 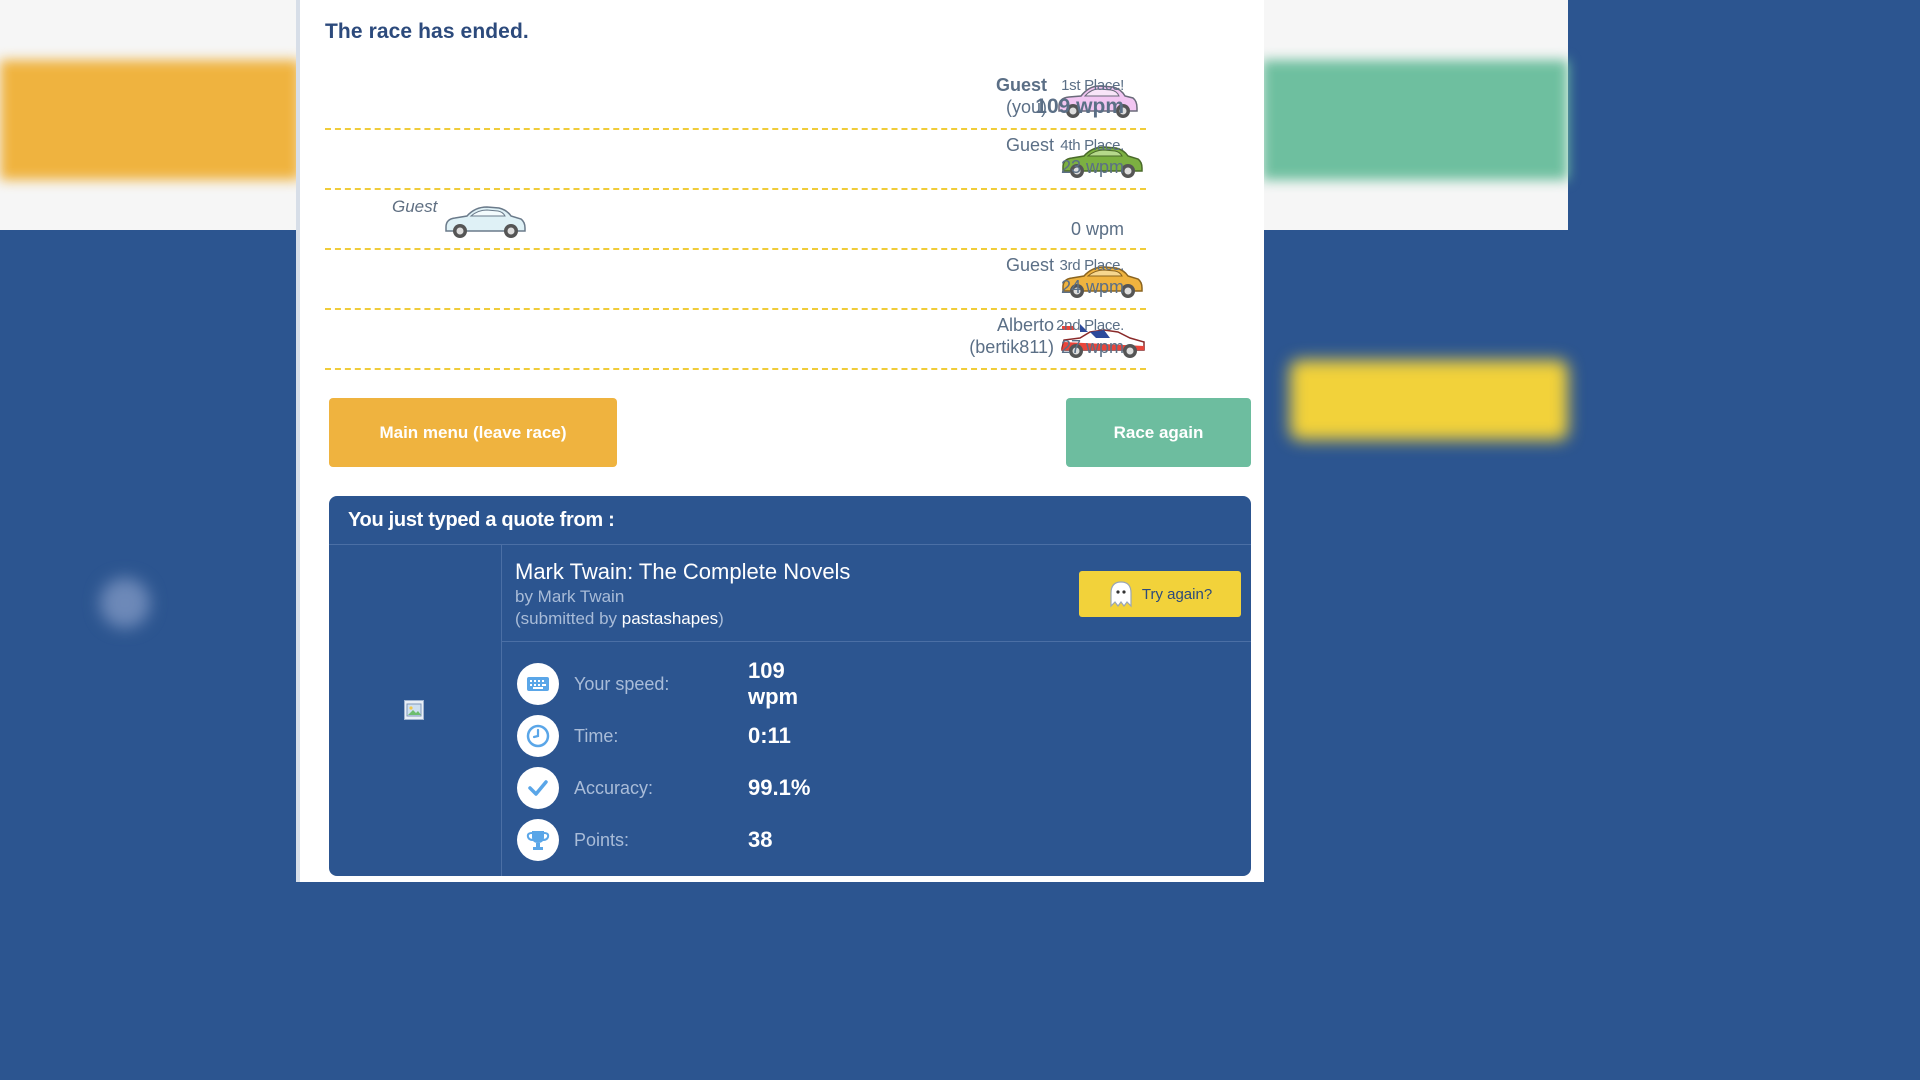 What do you see at coordinates (1025, 325) in the screenshot?
I see `racer-name-line: Alberto` at bounding box center [1025, 325].